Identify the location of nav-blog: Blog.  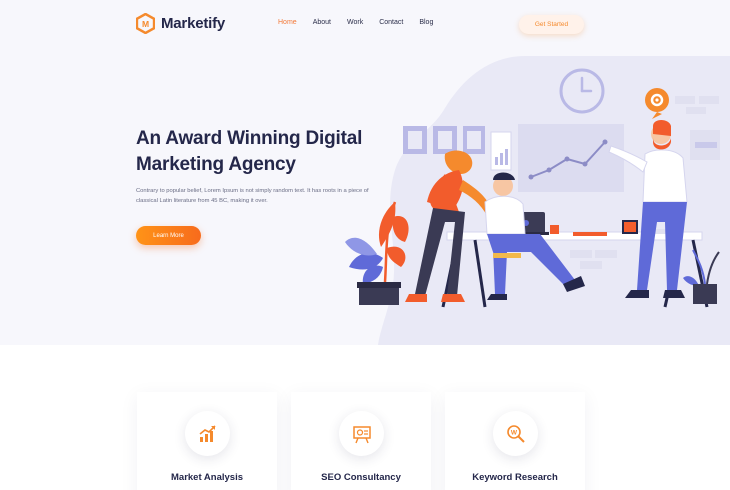
(426, 22).